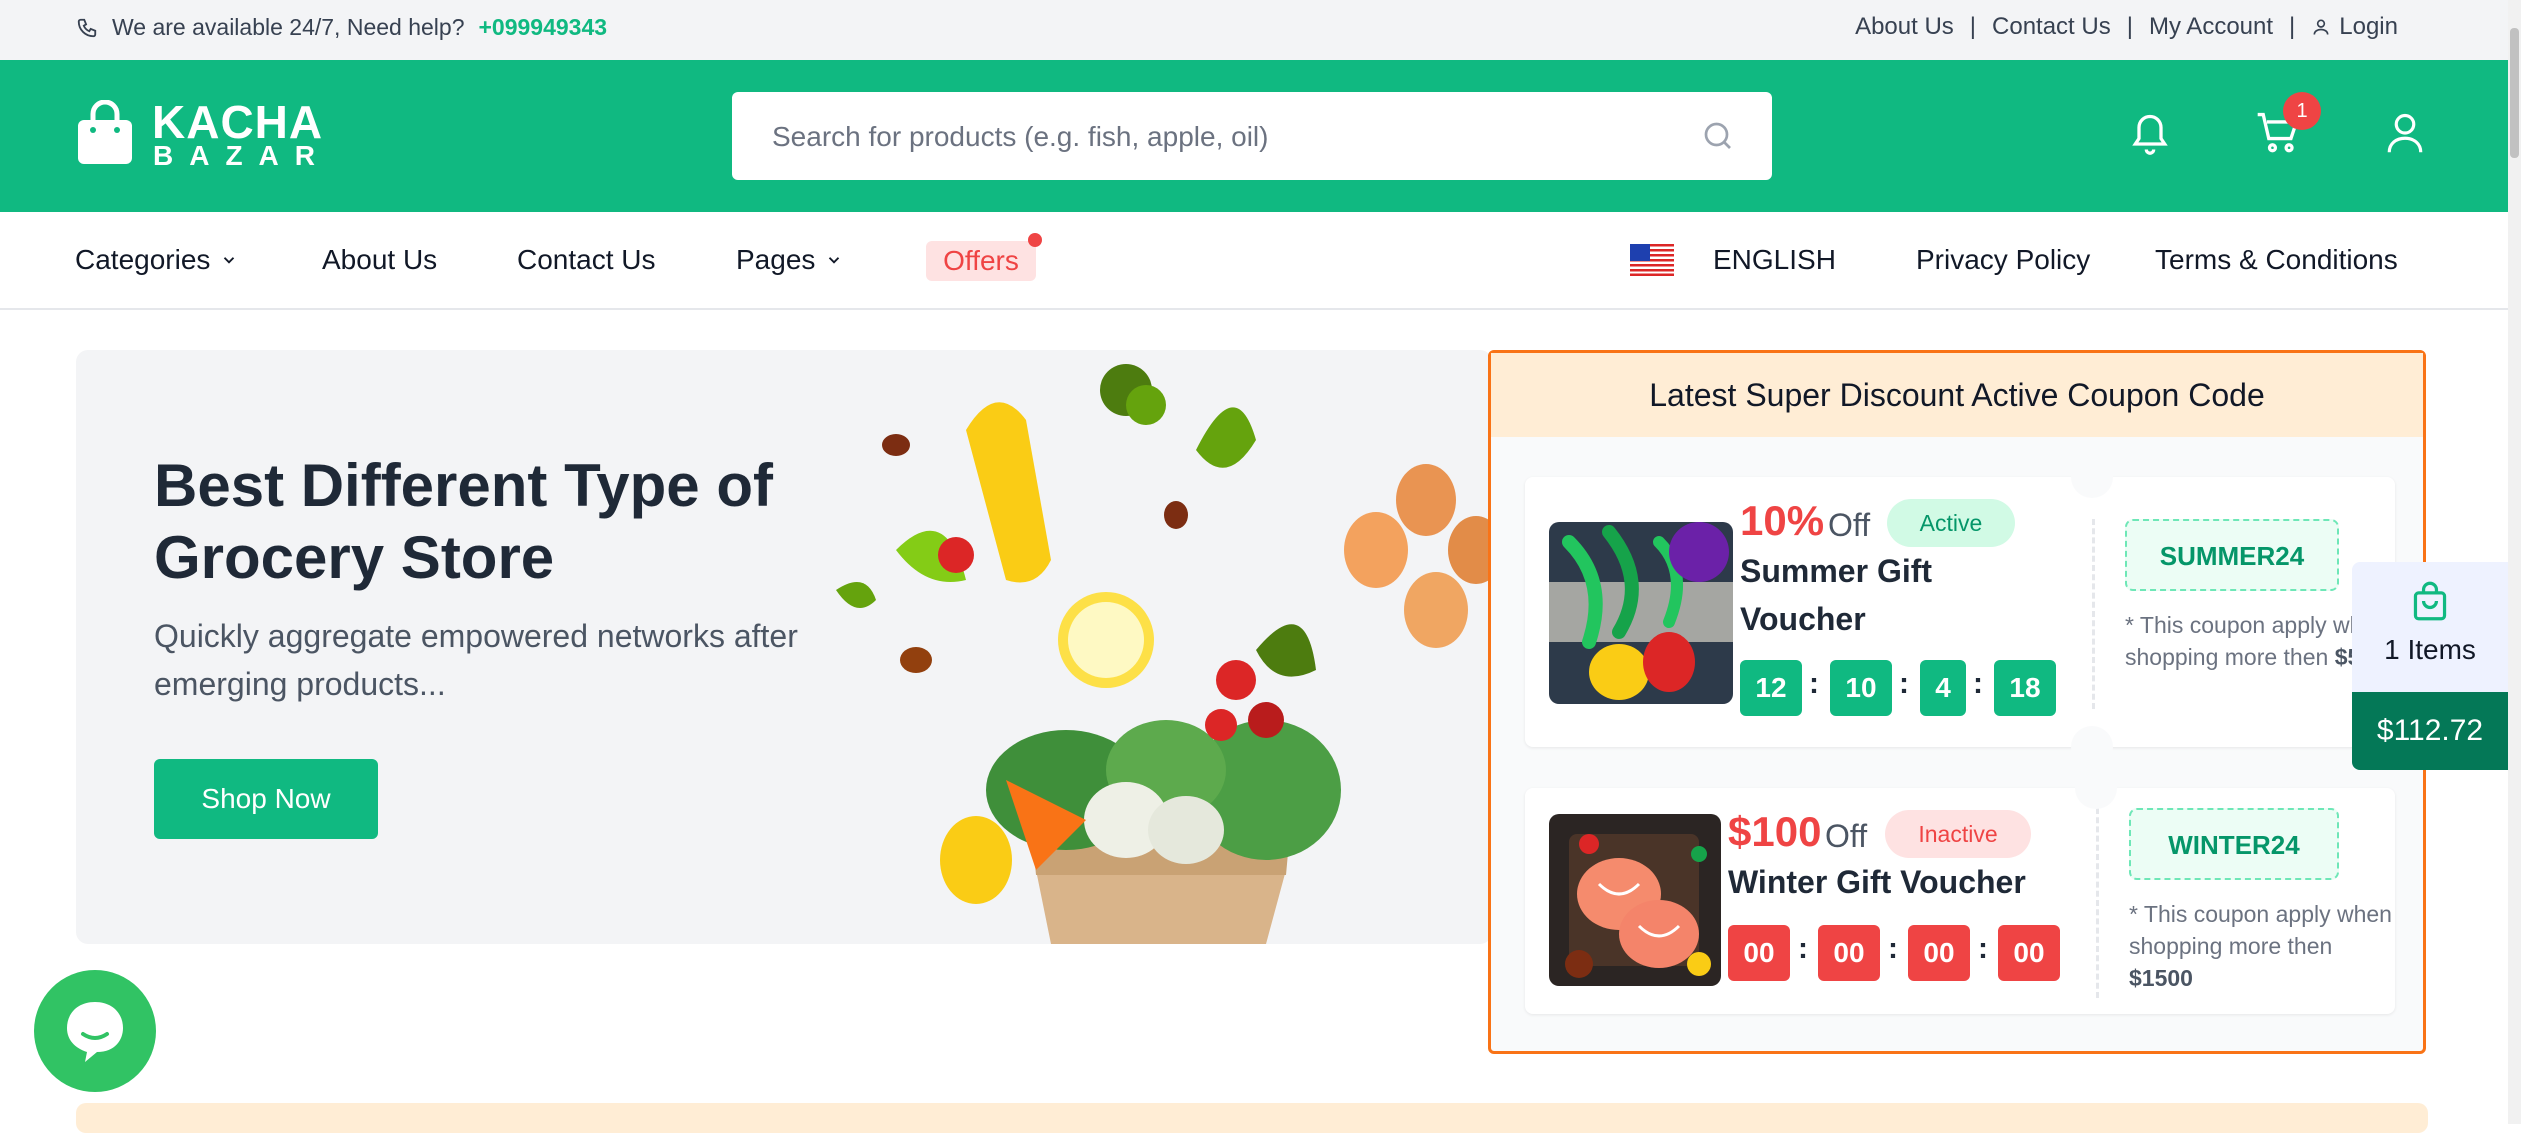  What do you see at coordinates (2051, 27) in the screenshot?
I see `top-link-contact: Contact Us` at bounding box center [2051, 27].